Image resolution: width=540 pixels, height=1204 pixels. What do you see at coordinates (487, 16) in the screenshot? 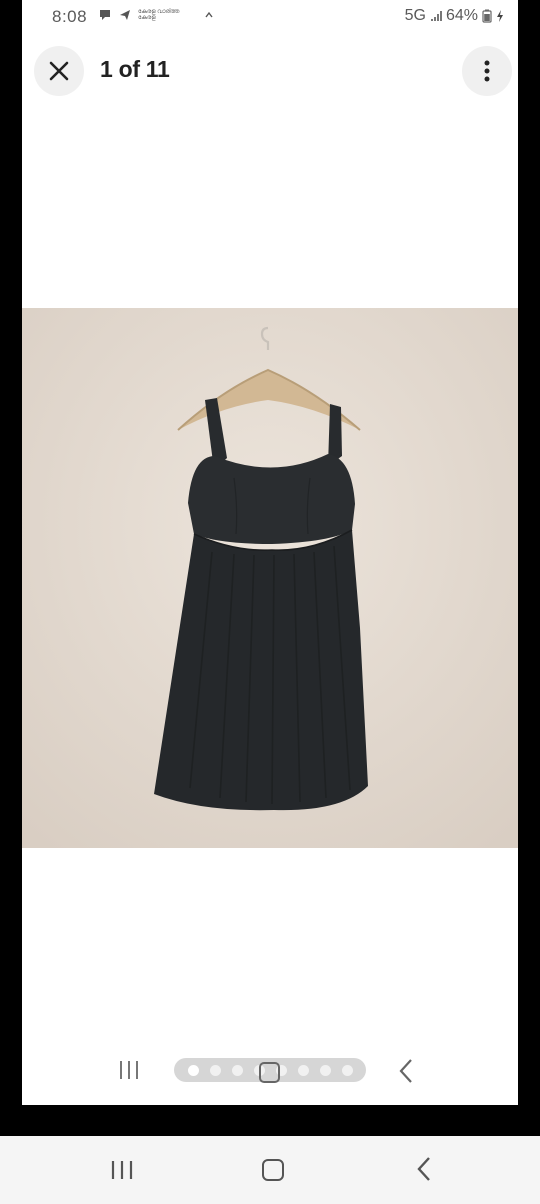
I see `battery-icon` at bounding box center [487, 16].